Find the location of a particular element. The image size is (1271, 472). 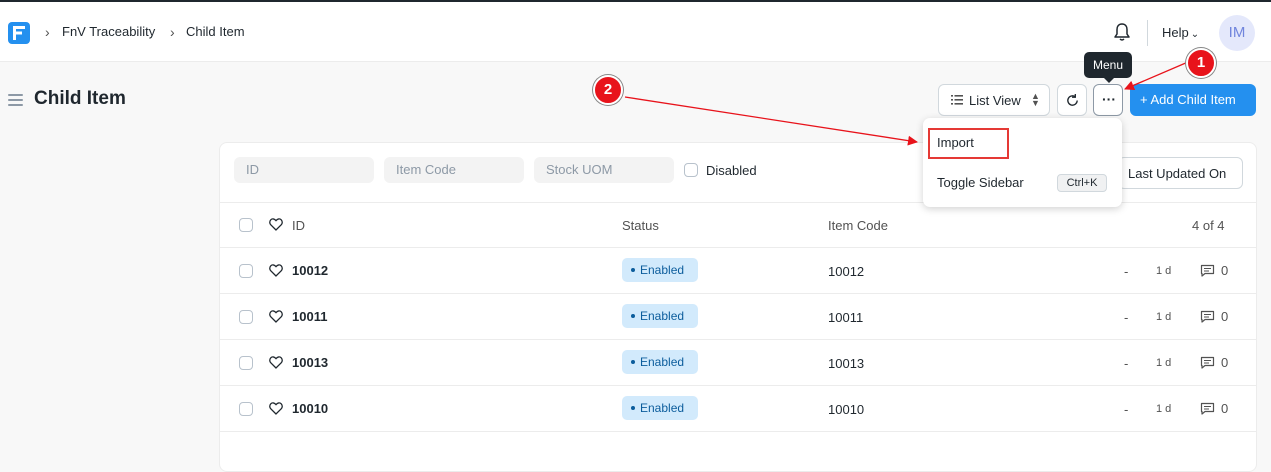

record-count: 4 of 4 is located at coordinates (1208, 225).